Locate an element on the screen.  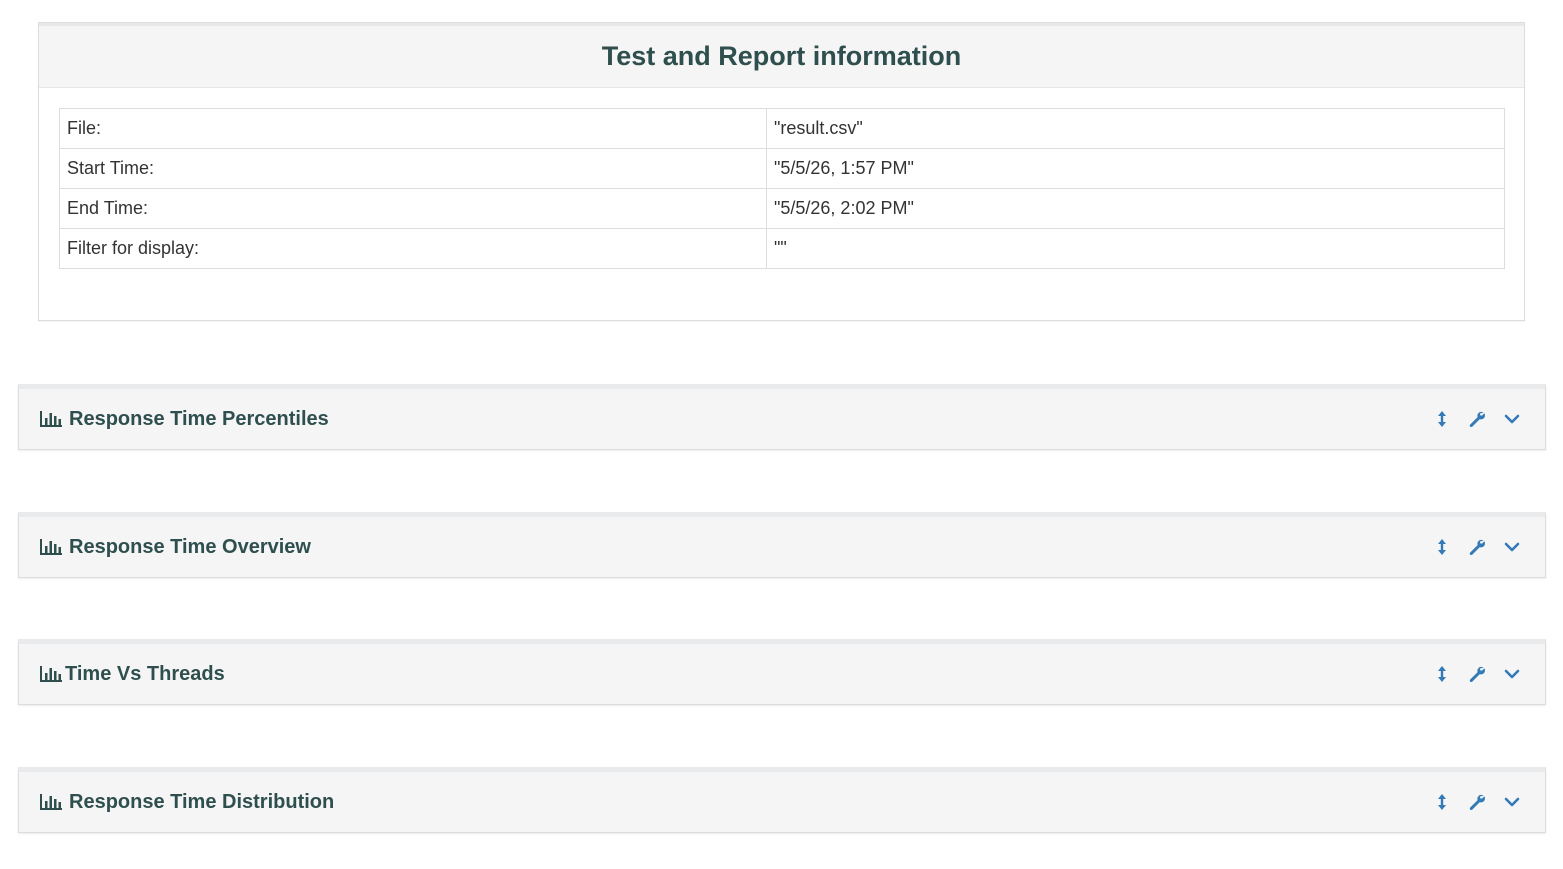
panel-title: Response Time Distribution is located at coordinates (187, 802).